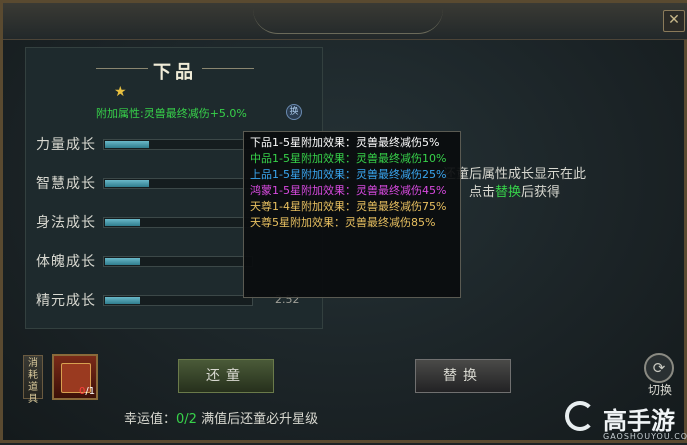  What do you see at coordinates (66, 301) in the screenshot?
I see `stat-label: 精元成长` at bounding box center [66, 301].